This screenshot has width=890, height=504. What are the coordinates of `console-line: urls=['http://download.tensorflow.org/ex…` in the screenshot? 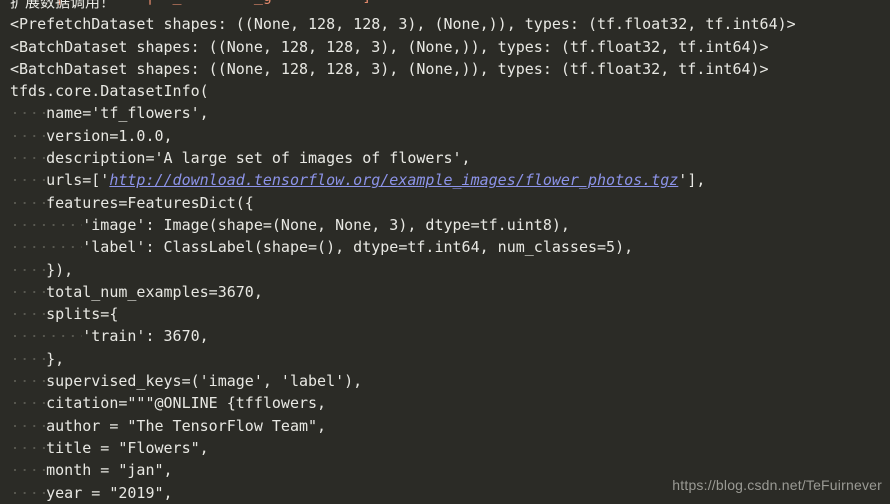 It's located at (403, 180).